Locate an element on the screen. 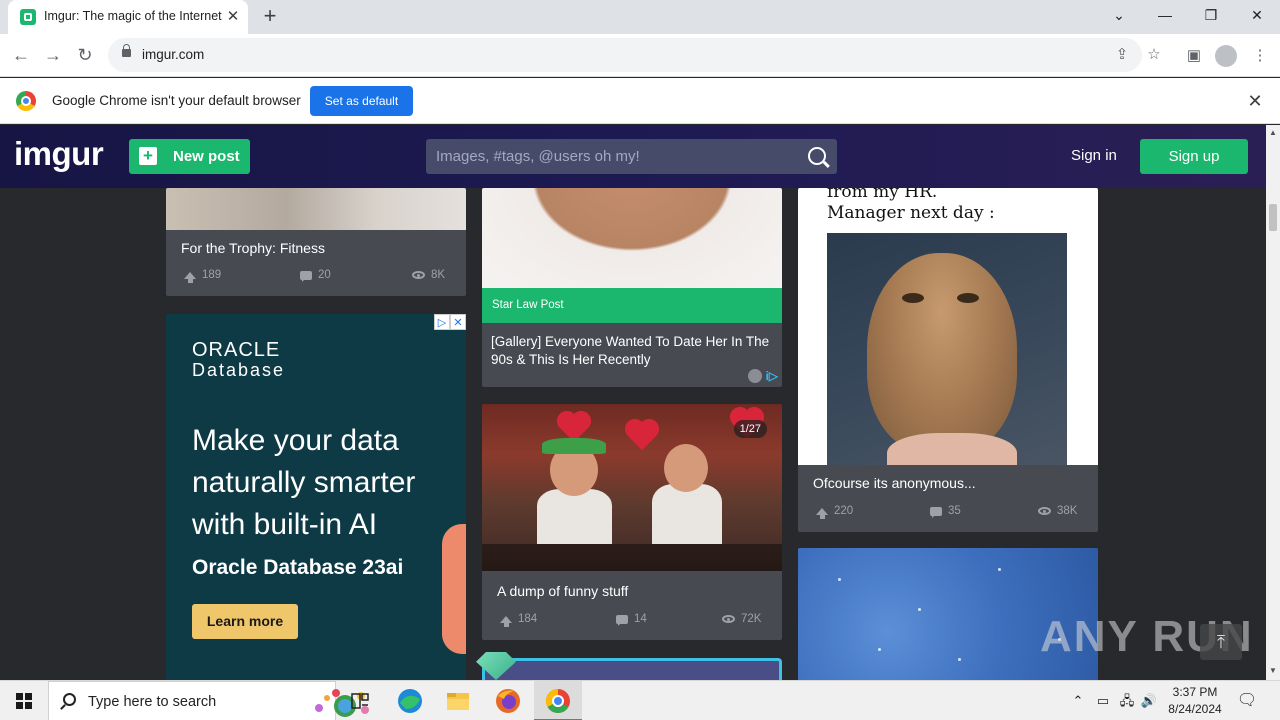 This screenshot has height=720, width=1280. reload-icon: ↻ is located at coordinates (85, 55).